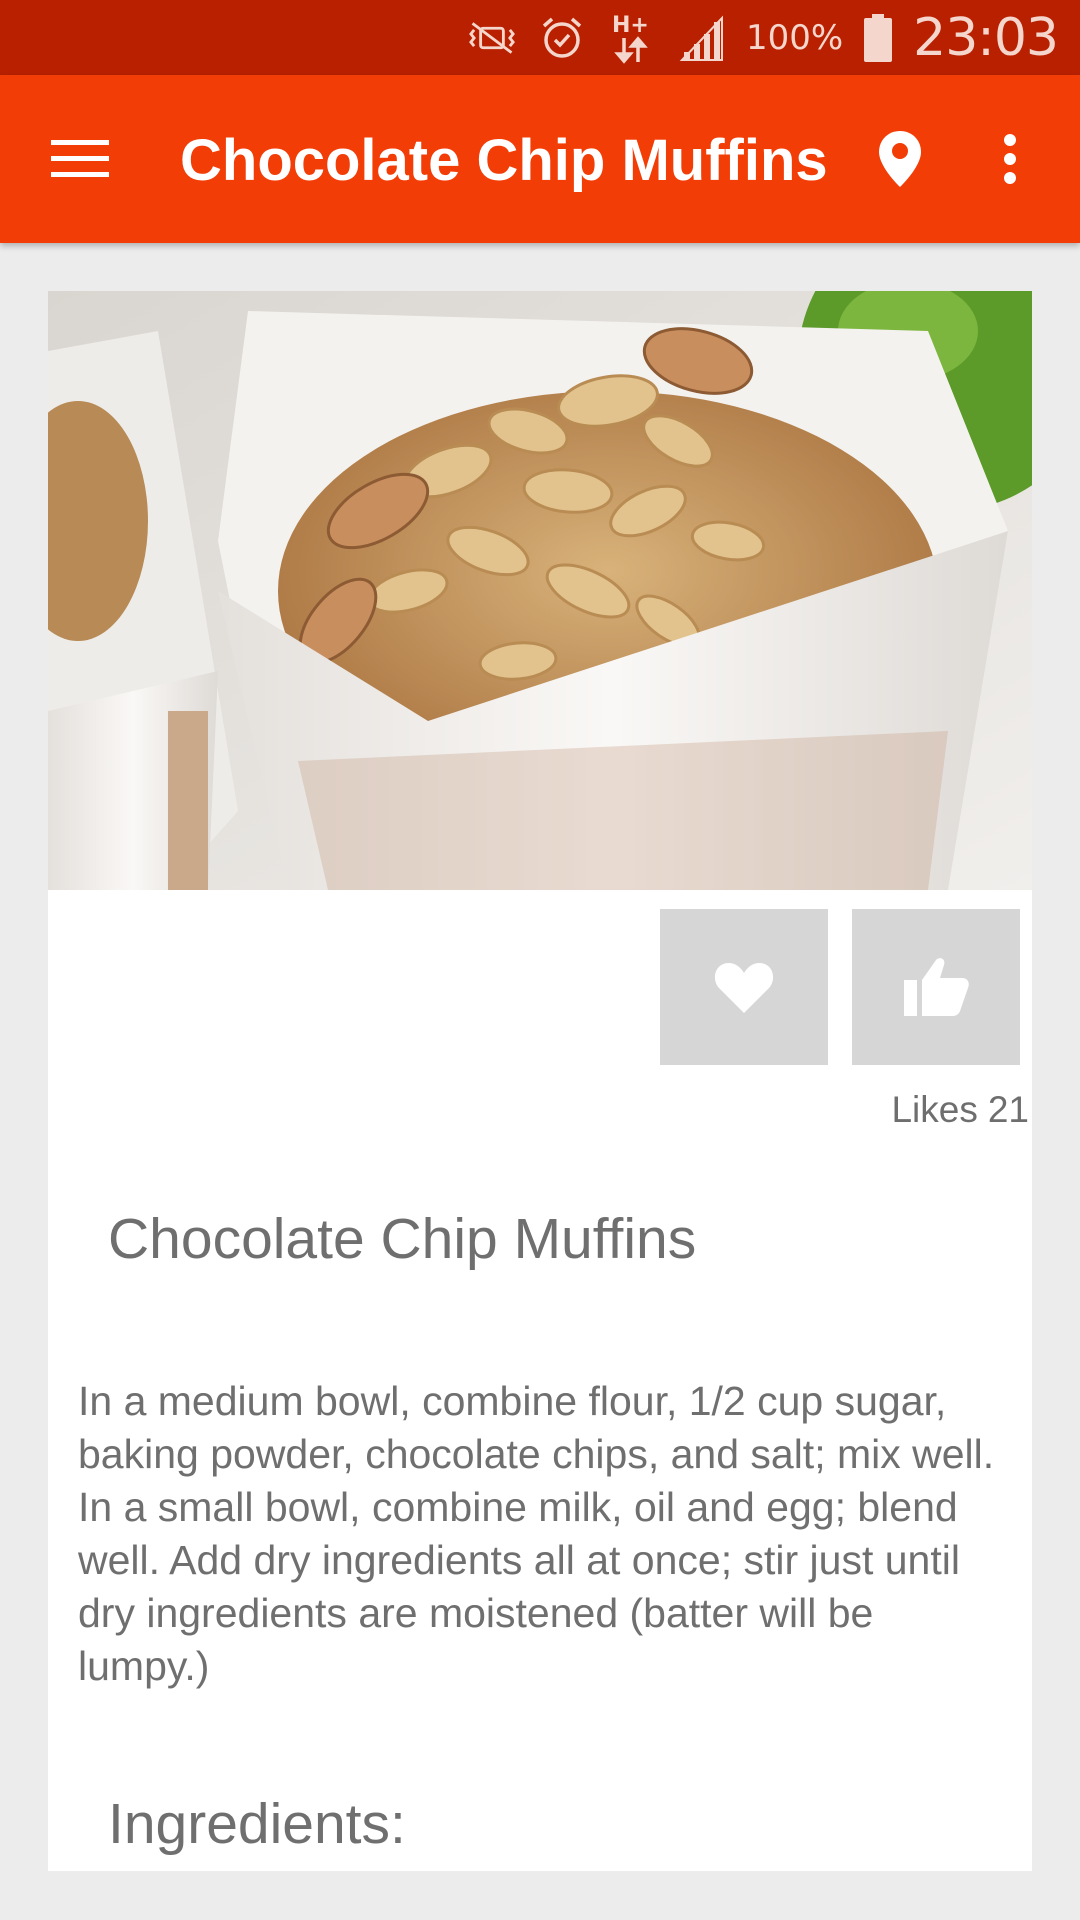 The height and width of the screenshot is (1920, 1080). Describe the element at coordinates (492, 38) in the screenshot. I see `vibrate-off-icon` at that location.